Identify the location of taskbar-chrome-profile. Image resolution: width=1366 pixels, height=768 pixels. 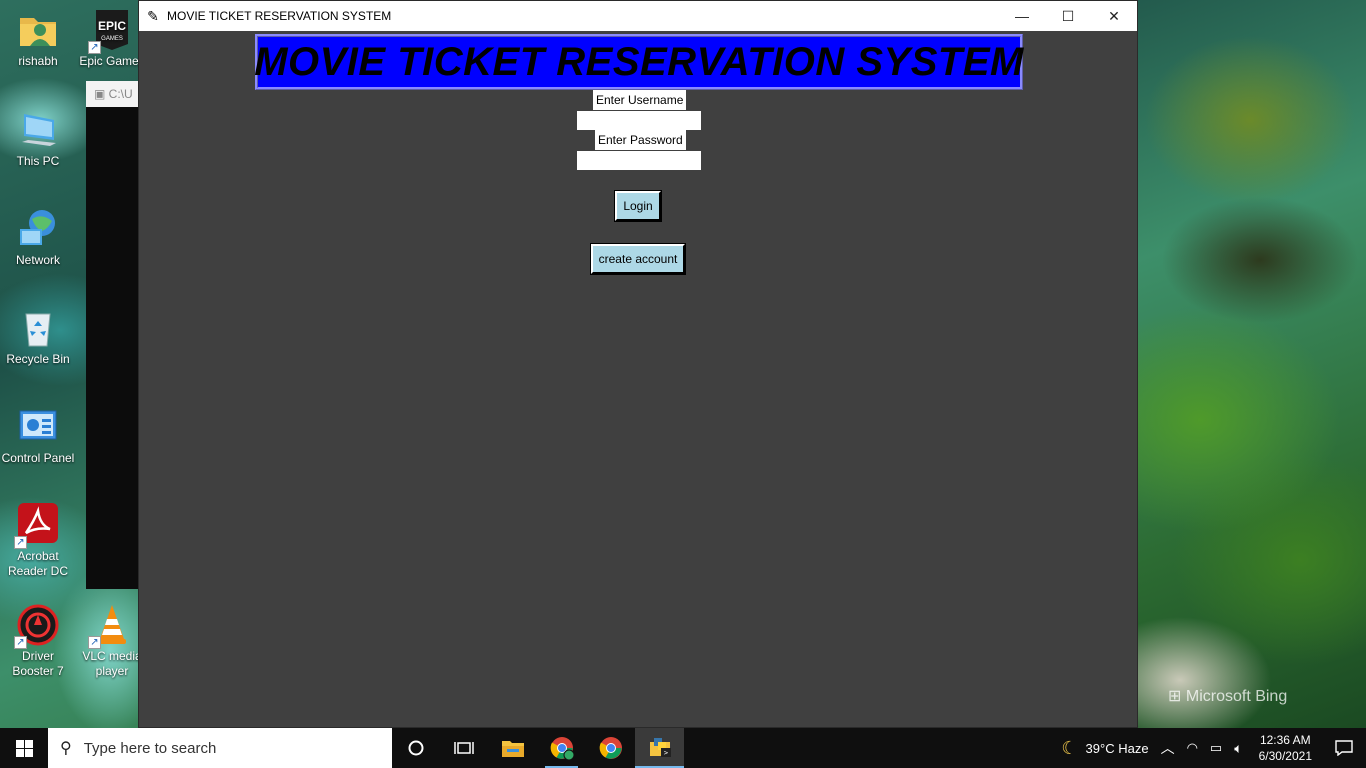
(561, 748).